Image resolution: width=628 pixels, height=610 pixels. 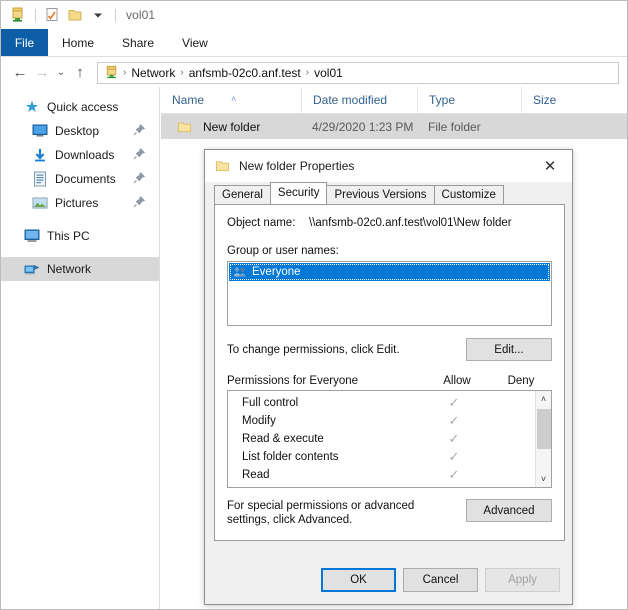 I want to click on advanced-button: Advanced, so click(x=509, y=510).